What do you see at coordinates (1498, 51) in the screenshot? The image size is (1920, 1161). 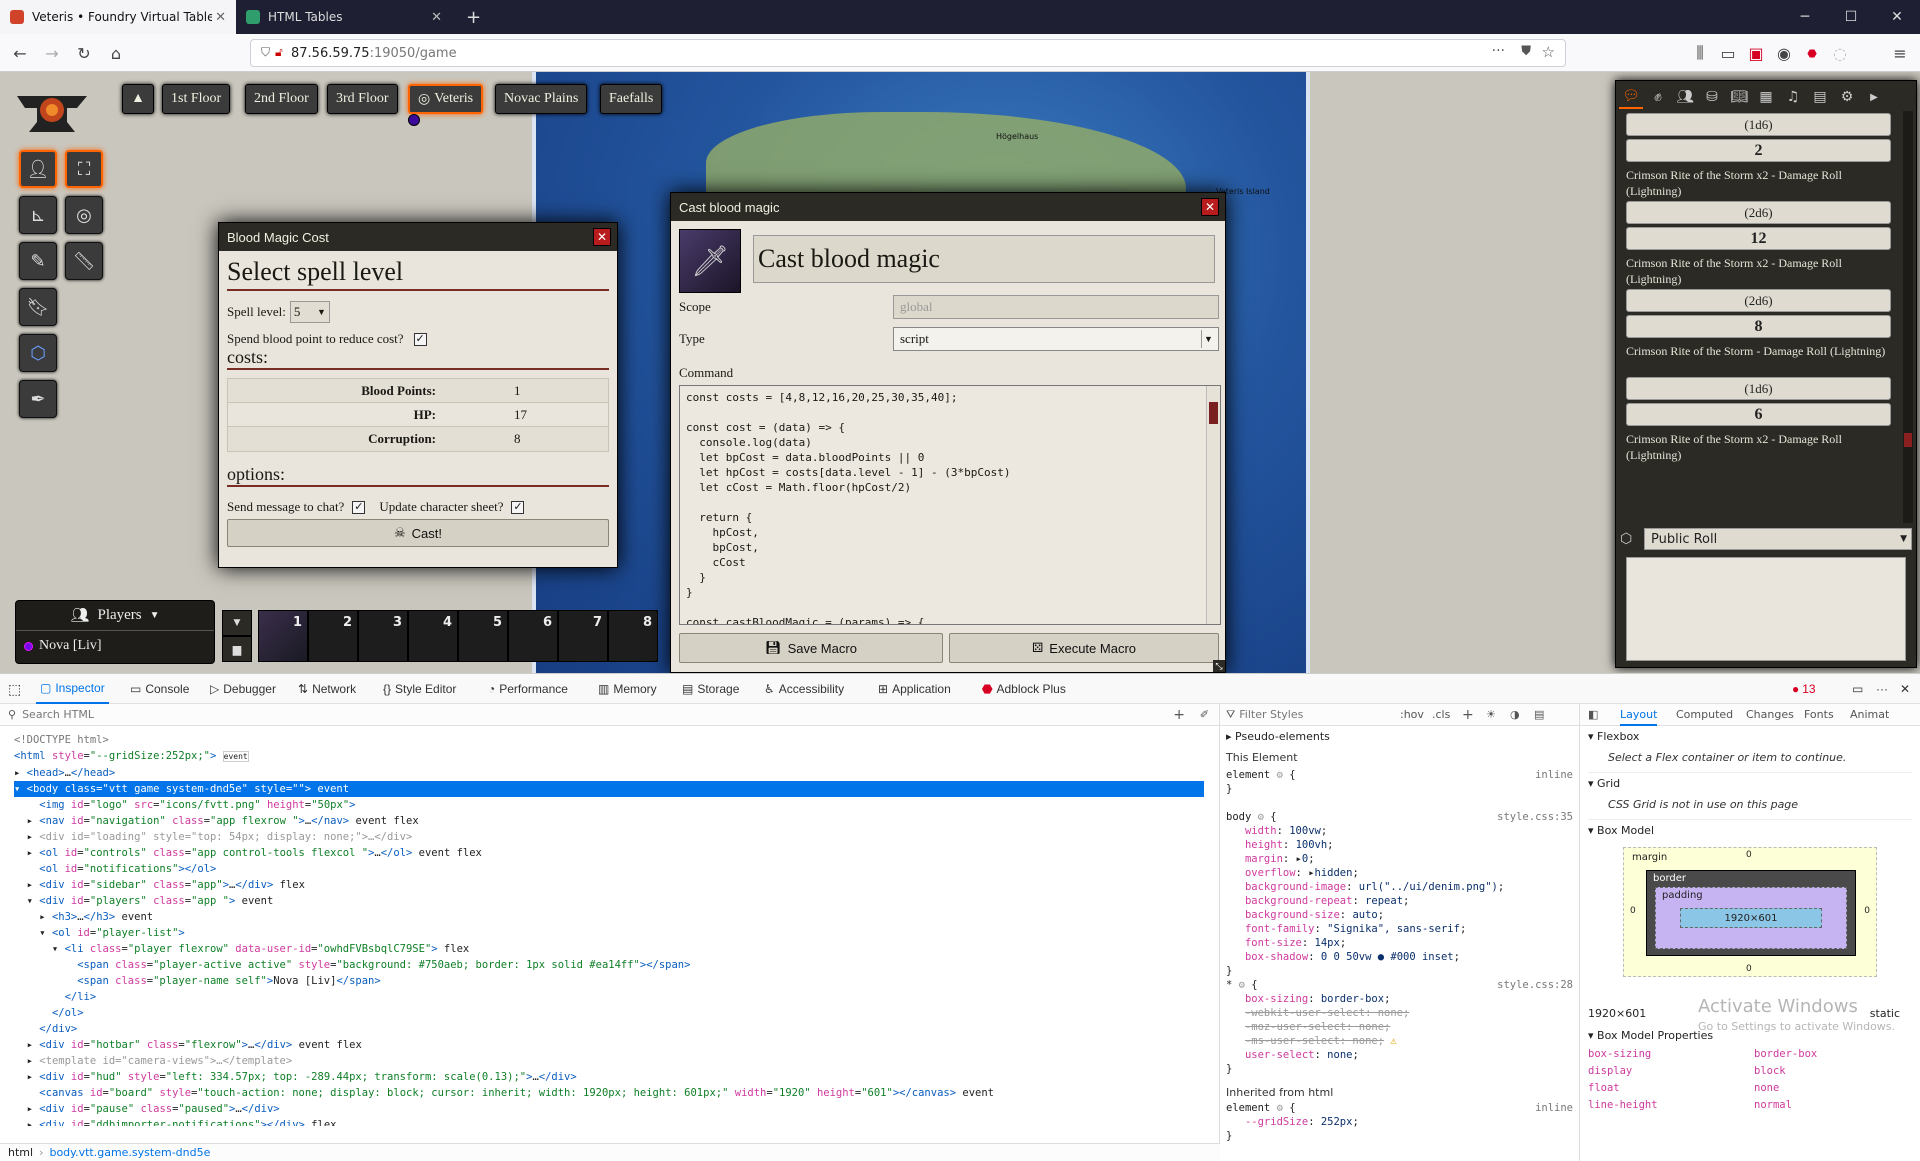 I see `page-actions-icon: ···` at bounding box center [1498, 51].